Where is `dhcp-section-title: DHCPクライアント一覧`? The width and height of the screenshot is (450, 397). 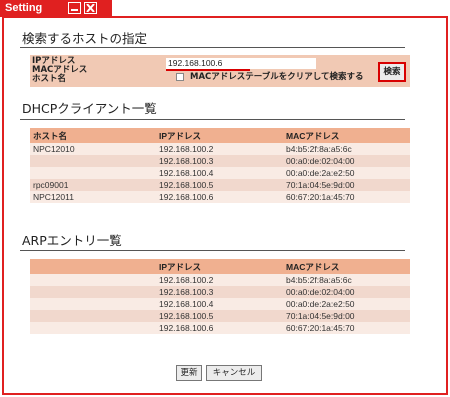 dhcp-section-title: DHCPクライアント一覧 is located at coordinates (89, 108).